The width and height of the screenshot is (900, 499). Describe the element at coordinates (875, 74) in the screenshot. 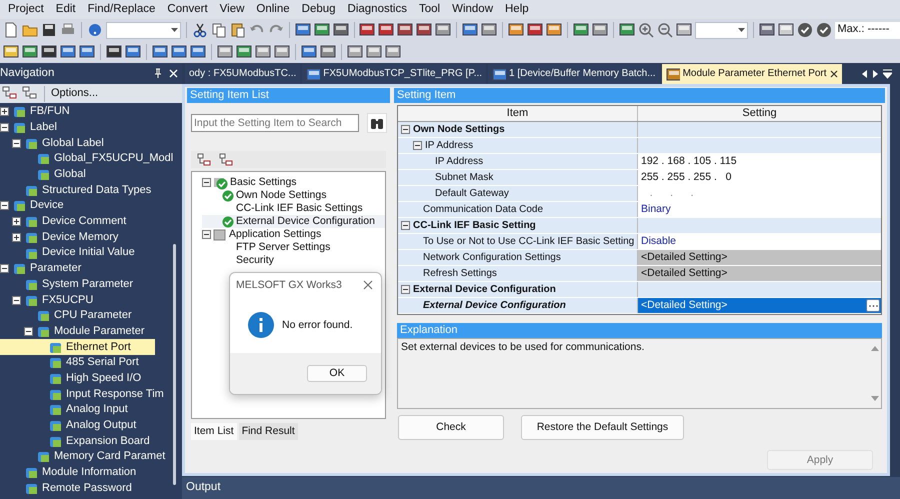

I see `scroll-right-icon` at that location.